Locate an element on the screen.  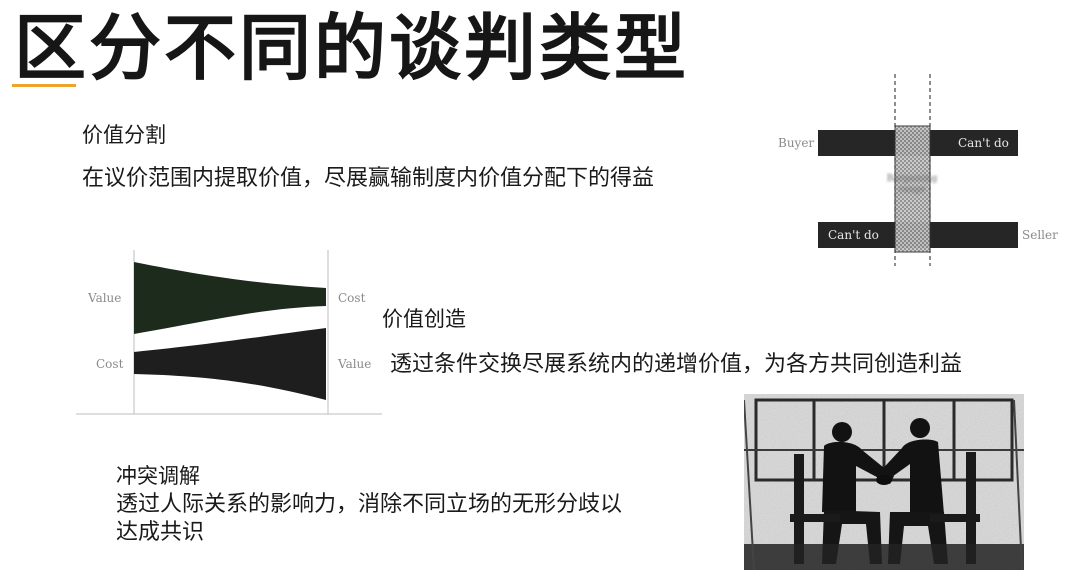
buyer-cant-do-label: Can't do is located at coordinates (983, 143).